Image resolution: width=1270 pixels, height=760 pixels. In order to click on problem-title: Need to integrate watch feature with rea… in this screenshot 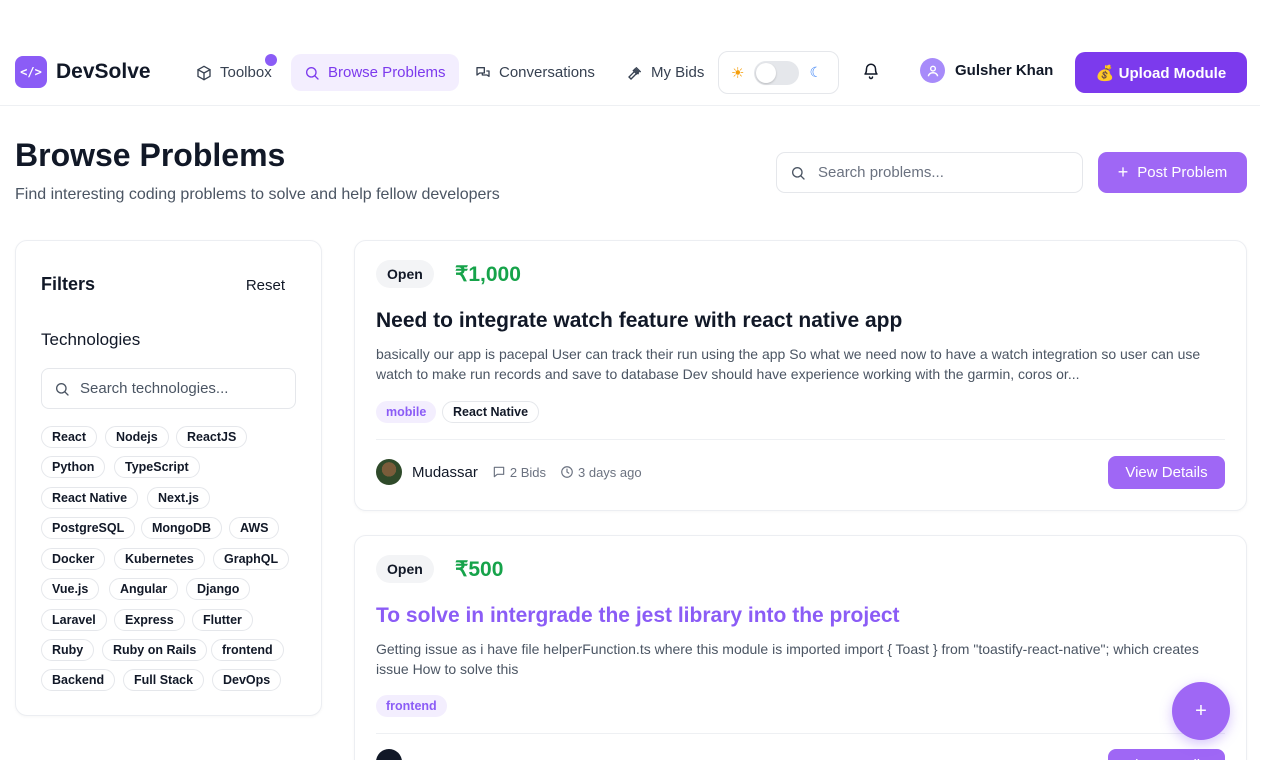, I will do `click(639, 321)`.